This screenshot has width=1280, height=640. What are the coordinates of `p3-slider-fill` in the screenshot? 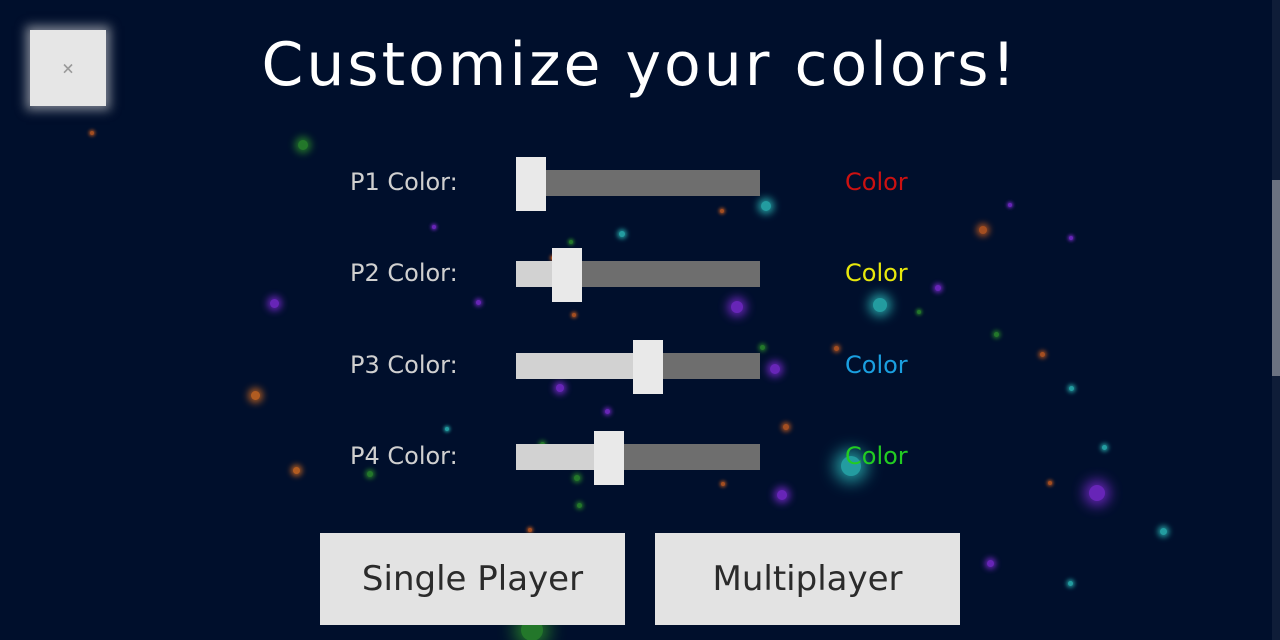 It's located at (582, 366).